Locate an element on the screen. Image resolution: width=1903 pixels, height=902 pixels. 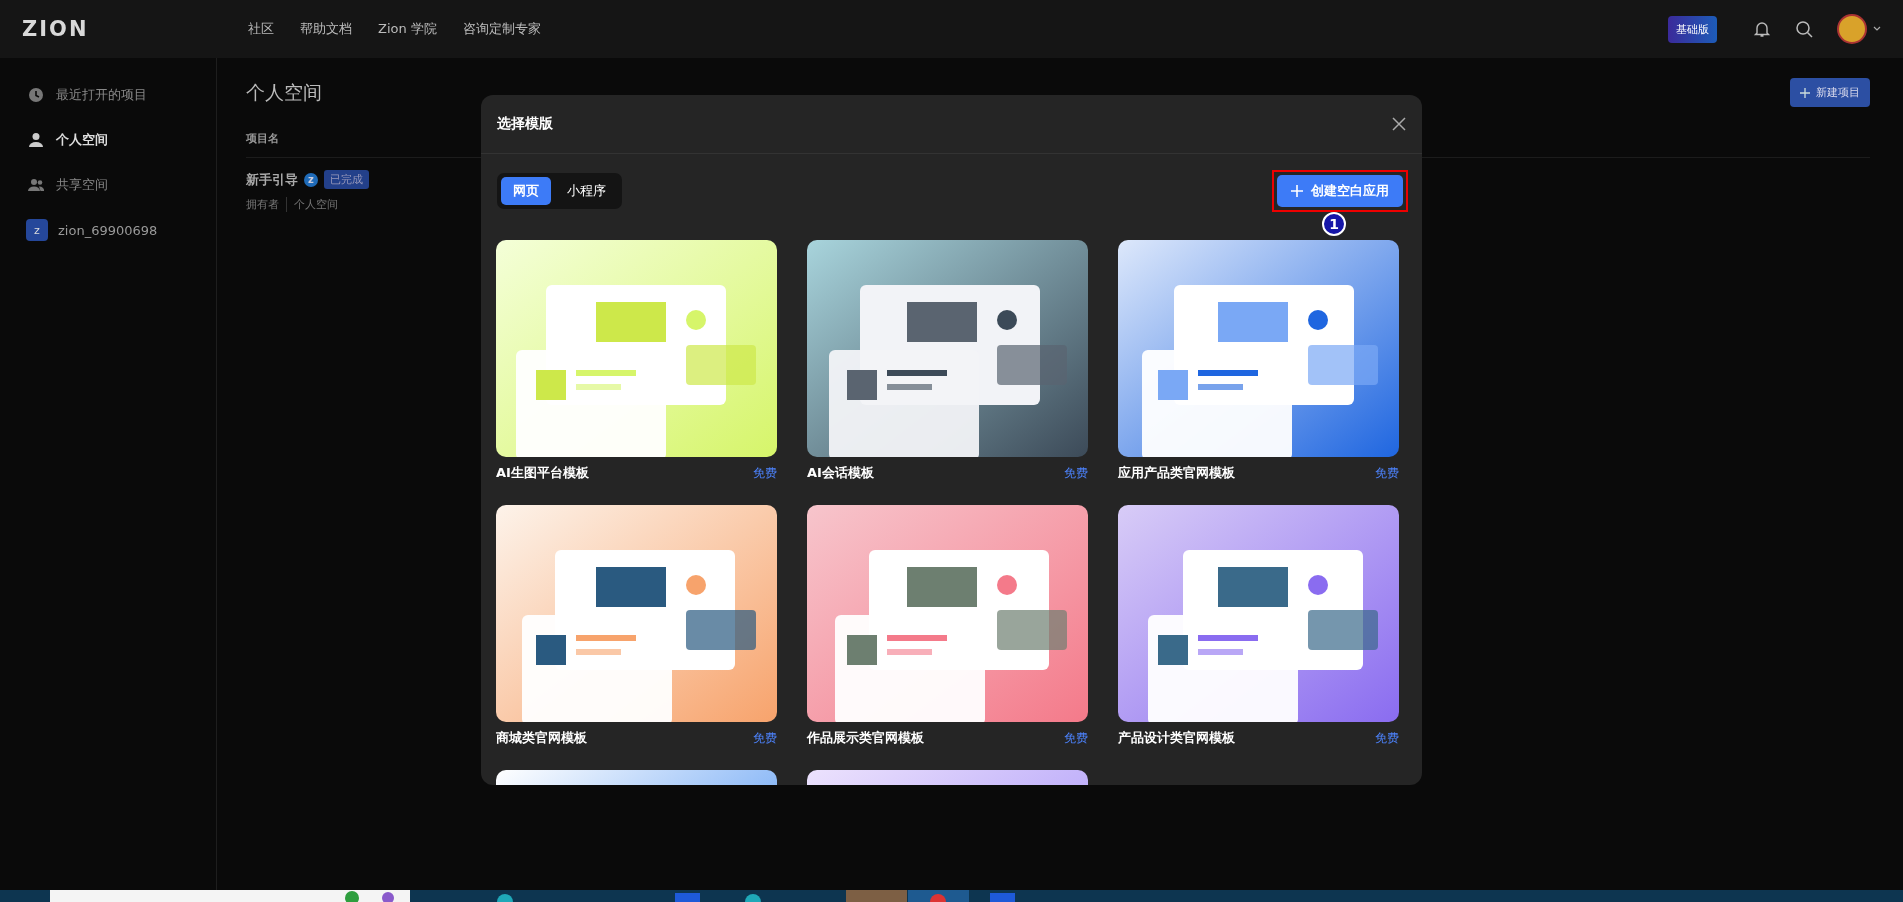
page-title: 个人空间 is located at coordinates (284, 92).